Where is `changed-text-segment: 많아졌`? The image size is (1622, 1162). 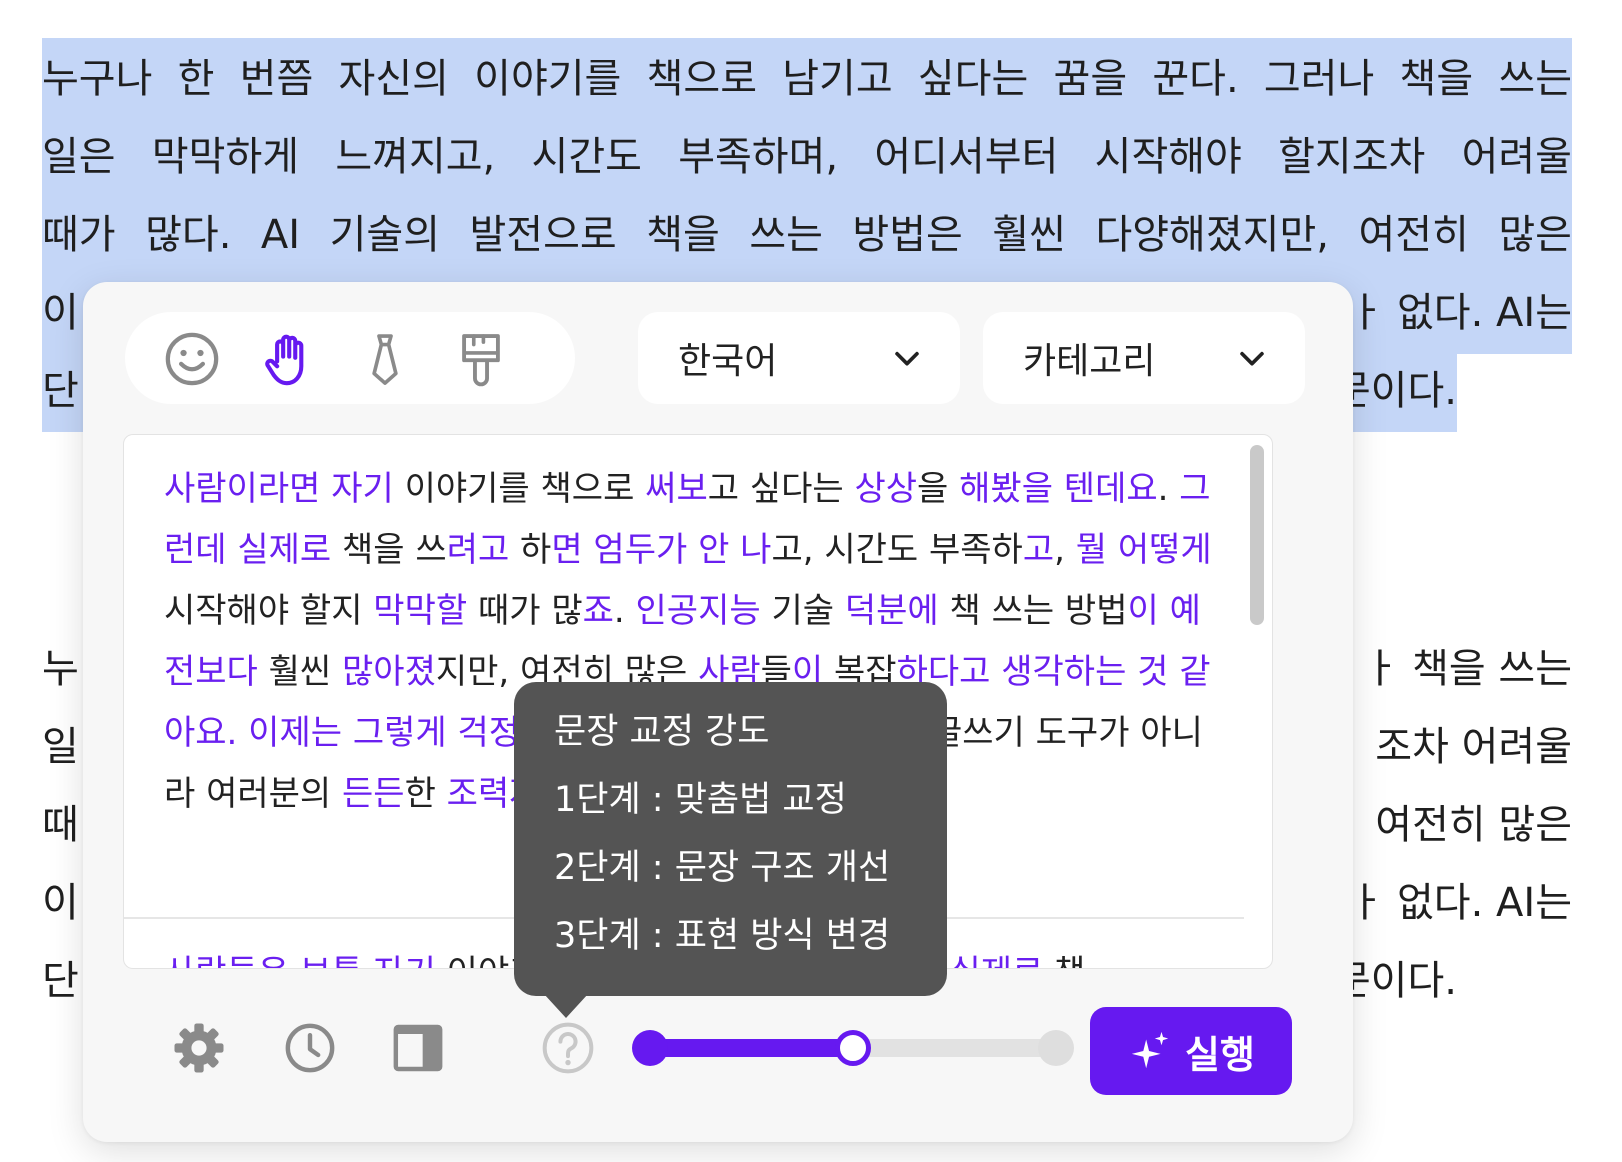 changed-text-segment: 많아졌 is located at coordinates (389, 672).